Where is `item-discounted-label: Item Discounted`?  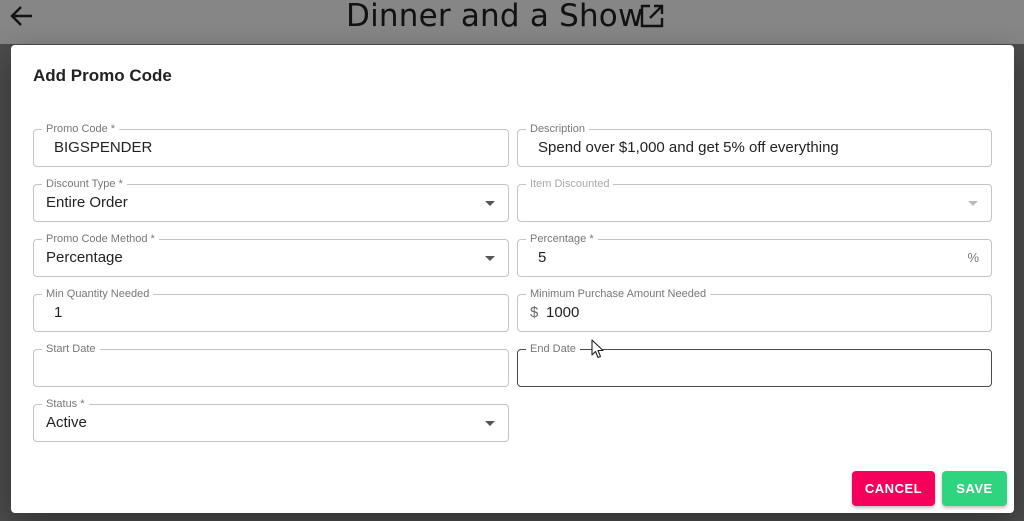
item-discounted-label: Item Discounted is located at coordinates (570, 184).